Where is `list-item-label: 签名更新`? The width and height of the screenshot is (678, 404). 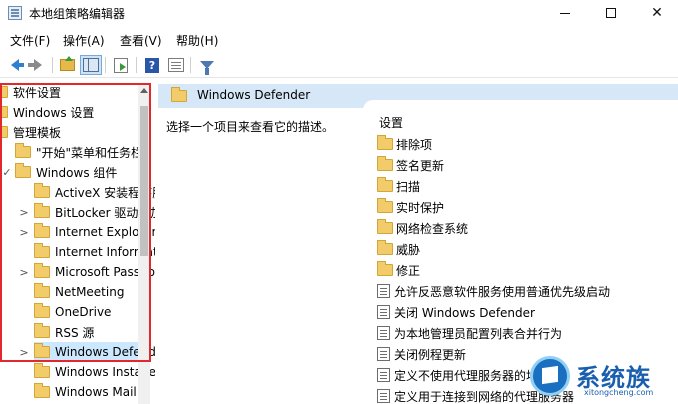
list-item-label: 签名更新 is located at coordinates (420, 165).